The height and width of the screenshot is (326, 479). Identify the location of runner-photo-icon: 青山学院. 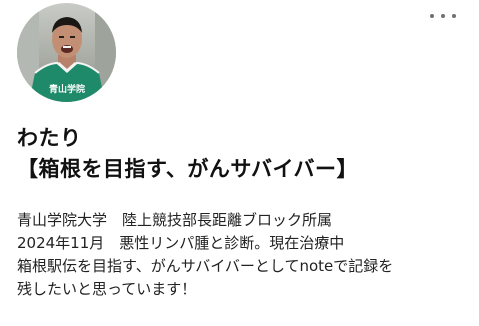
(66, 52).